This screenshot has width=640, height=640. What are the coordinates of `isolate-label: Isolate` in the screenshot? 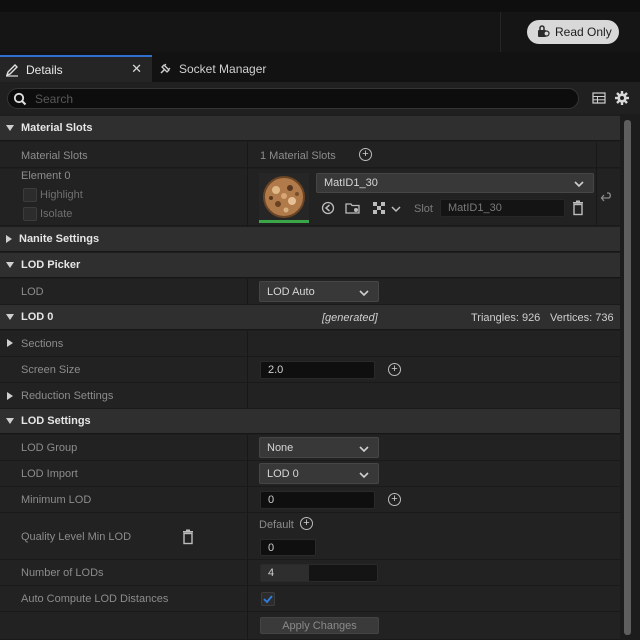 It's located at (56, 214).